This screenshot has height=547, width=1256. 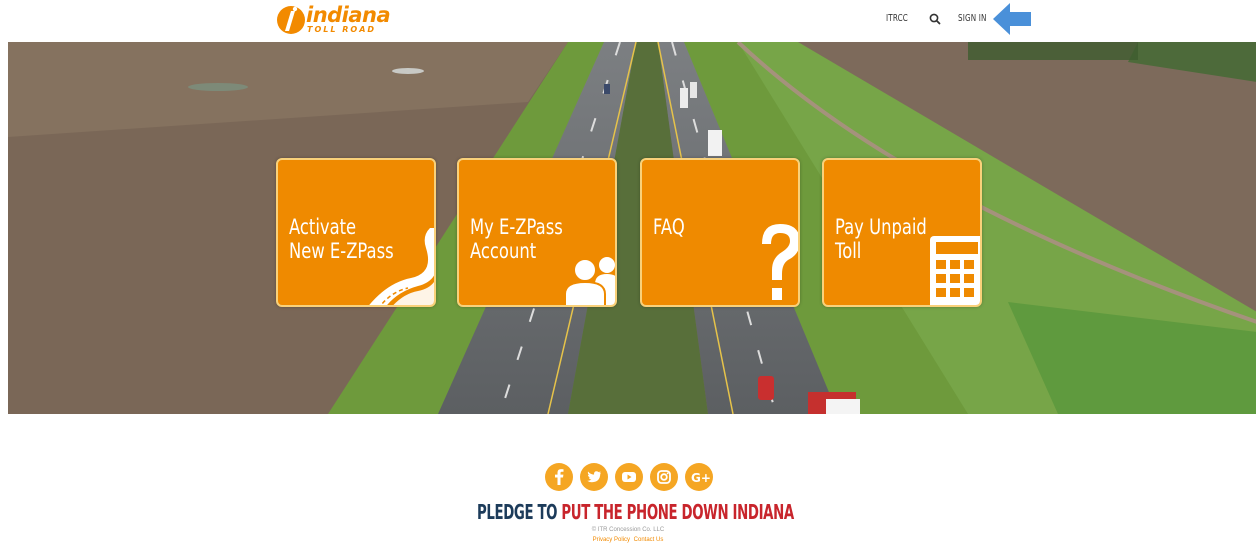 I want to click on tile-faq: FAQ, so click(x=720, y=232).